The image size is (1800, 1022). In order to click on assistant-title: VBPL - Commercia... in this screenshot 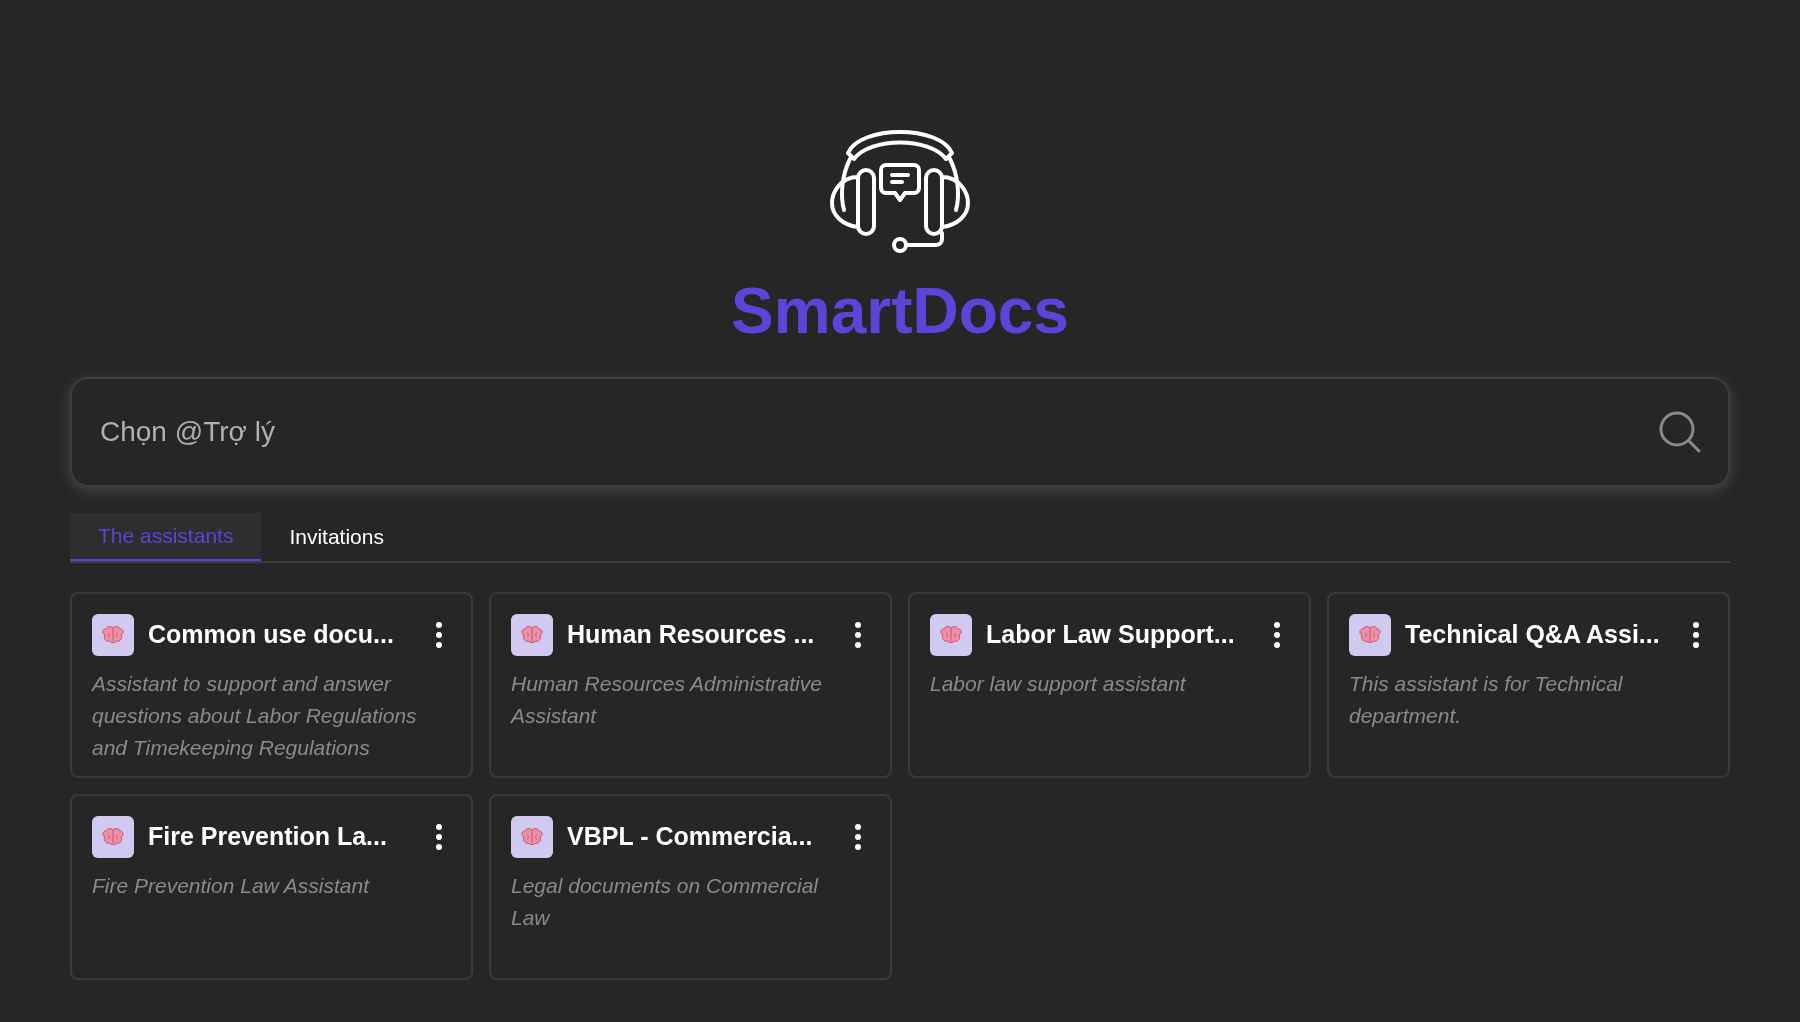, I will do `click(690, 837)`.